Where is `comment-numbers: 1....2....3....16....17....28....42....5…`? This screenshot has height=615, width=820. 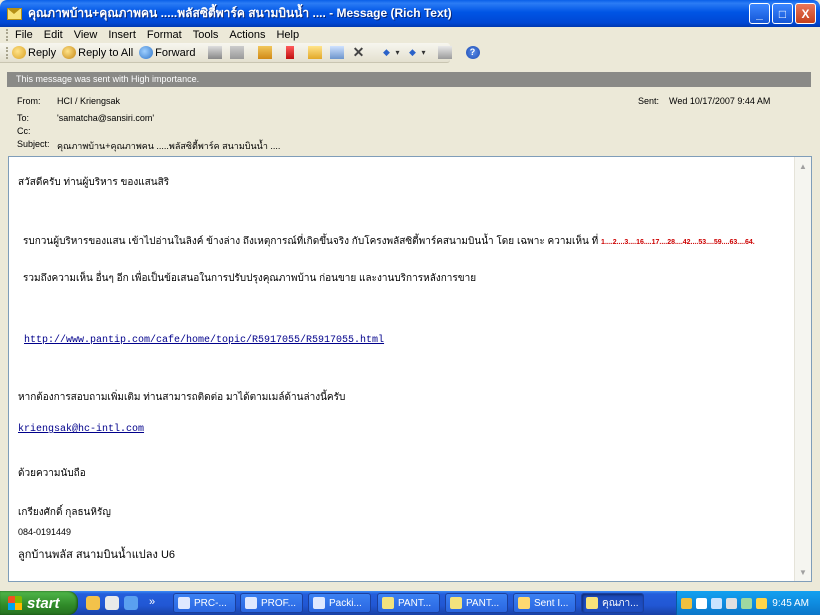
comment-numbers: 1....2....3....16....17....28....42....5… is located at coordinates (678, 242).